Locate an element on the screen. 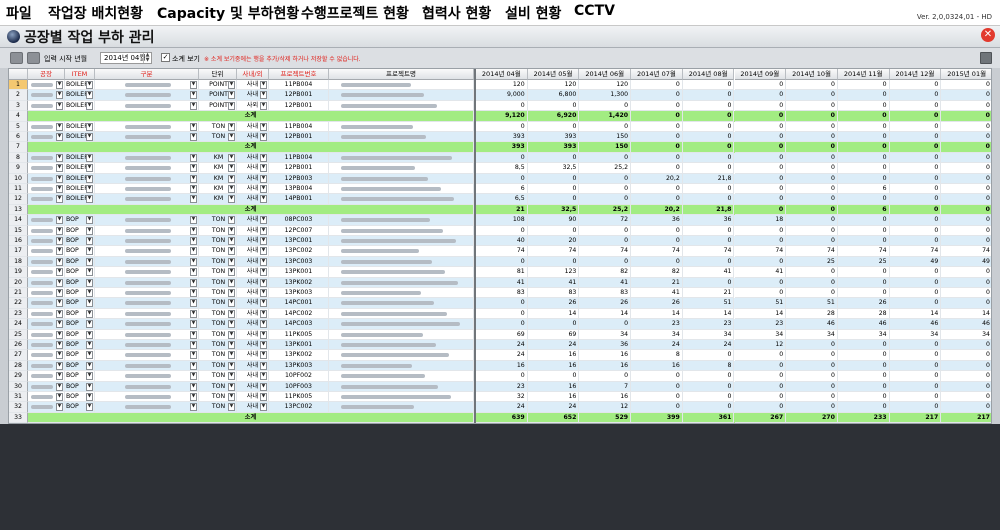 The image size is (1000, 530). header-month-9: 2015년 01월 is located at coordinates (966, 74).